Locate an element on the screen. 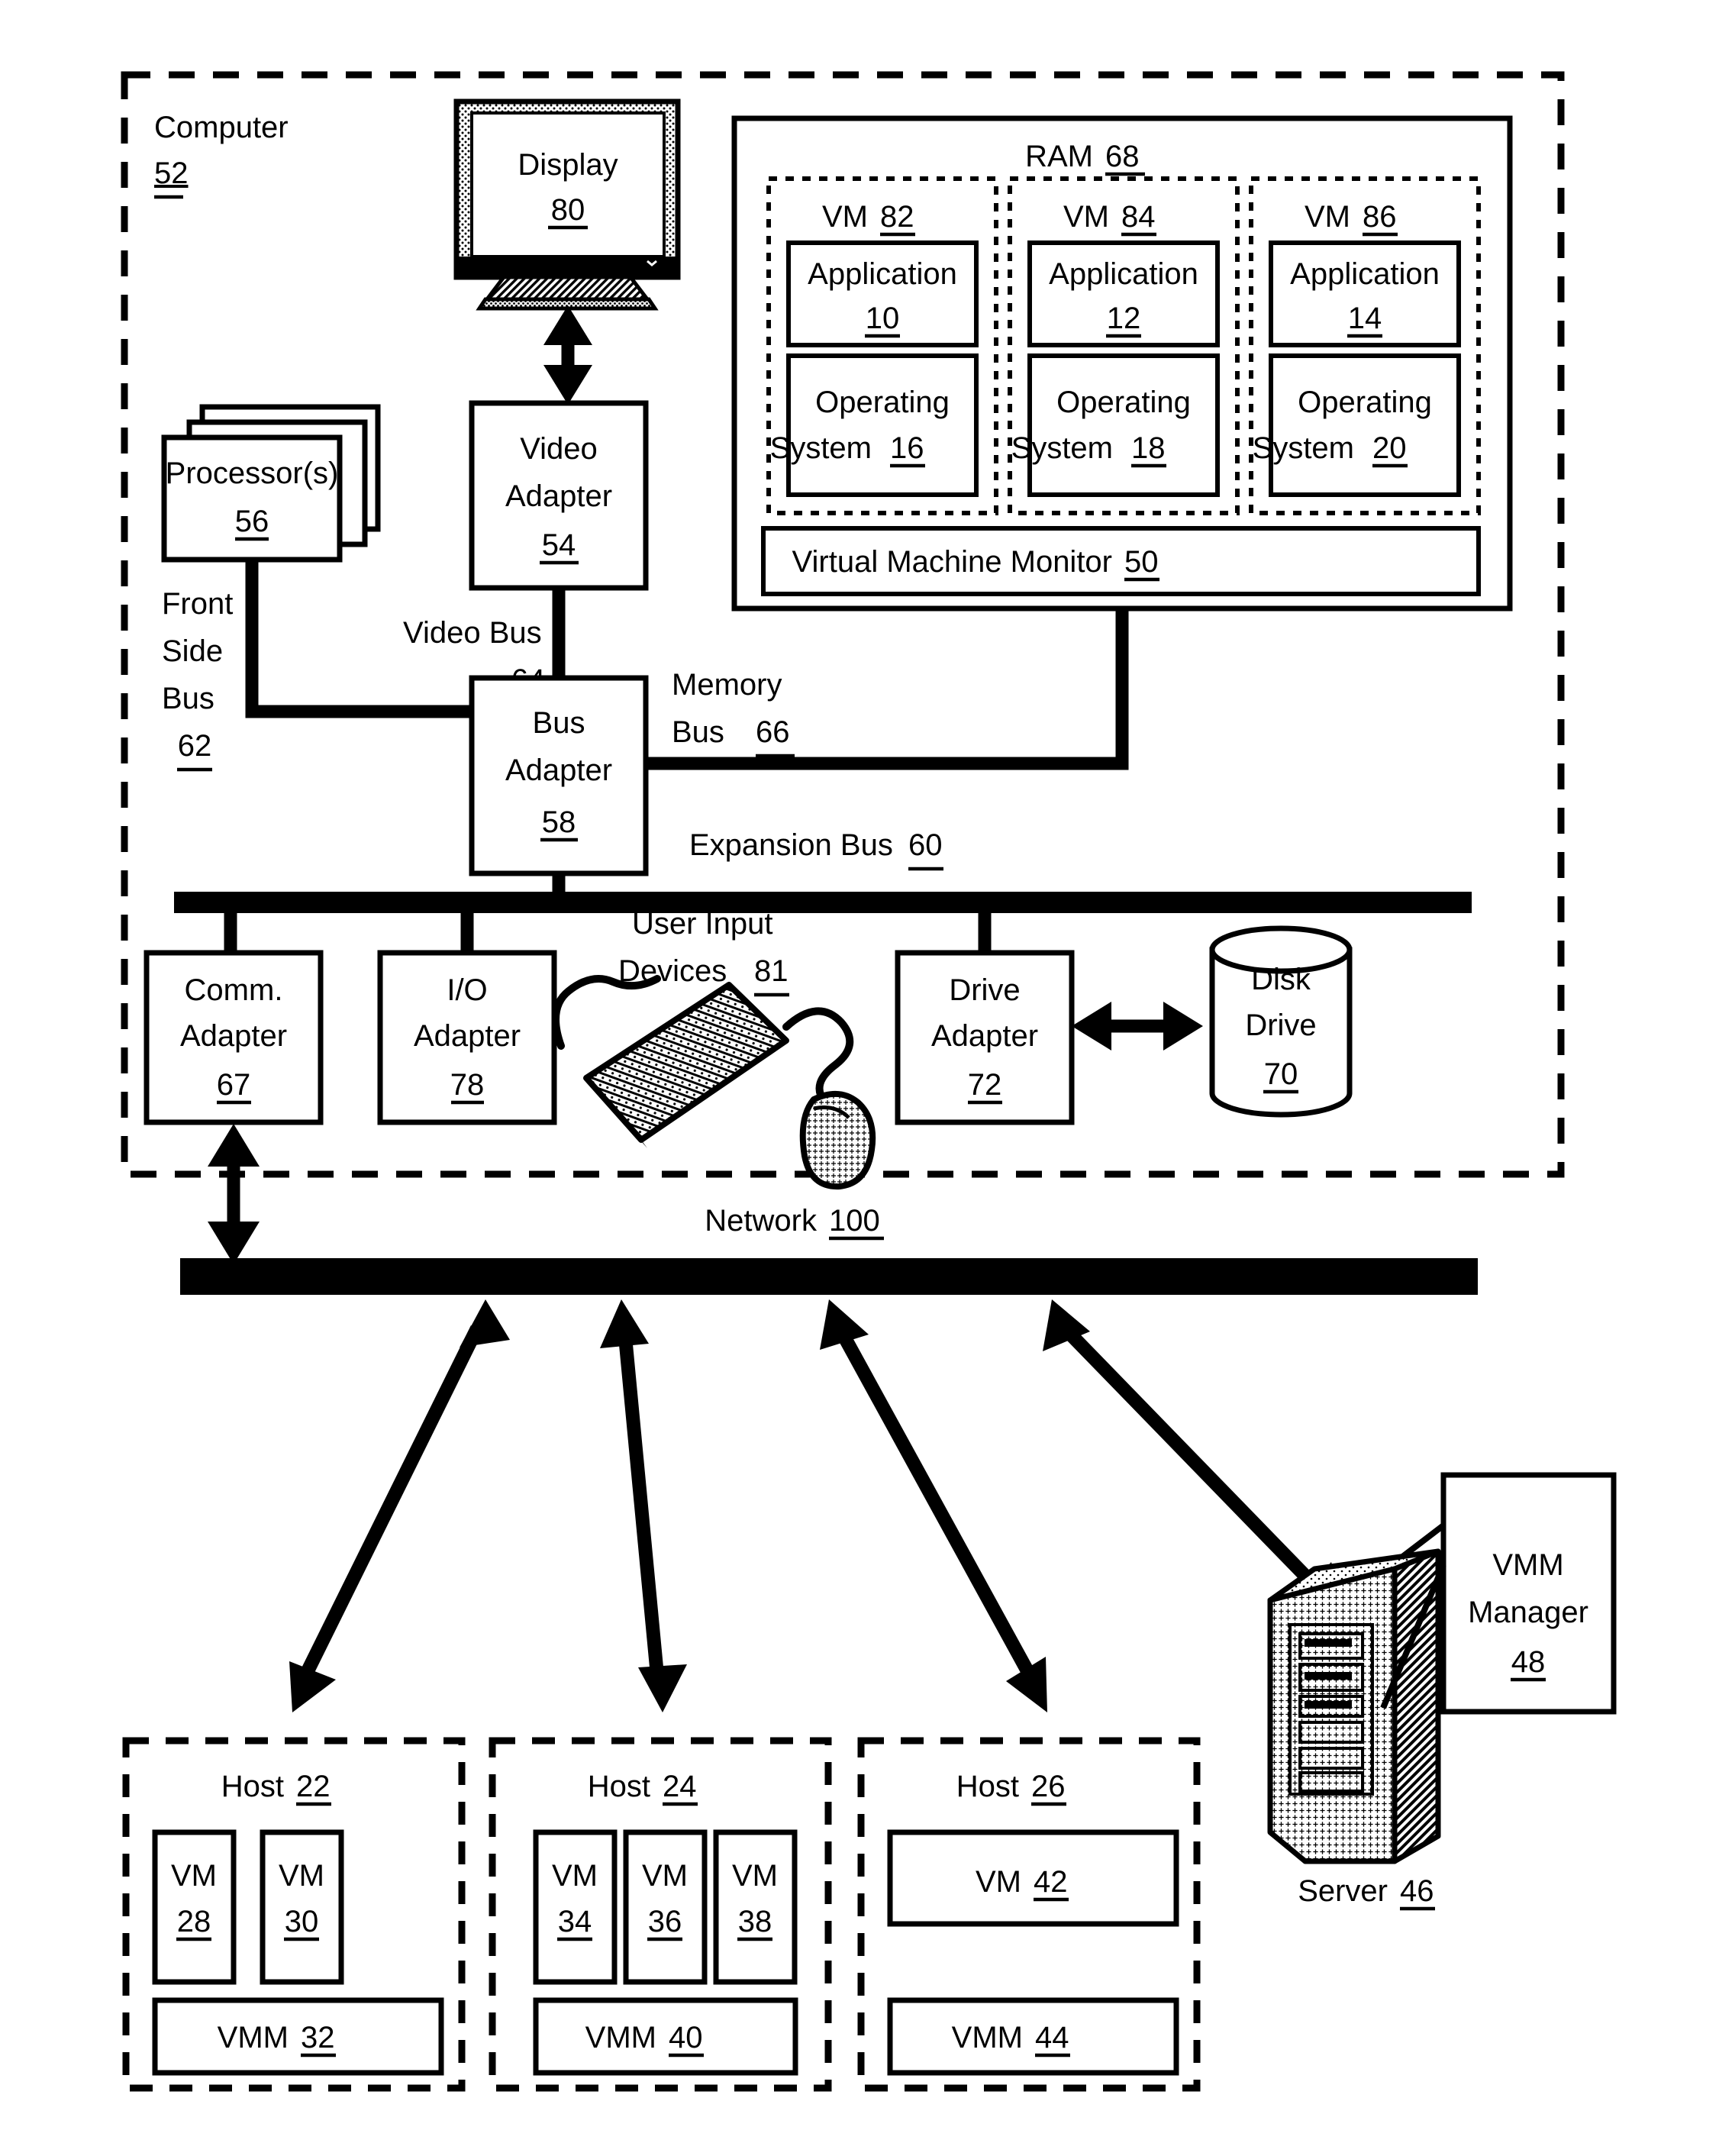 The height and width of the screenshot is (2156, 1719). ram-vm-2-os-line2: System is located at coordinates (1303, 448).